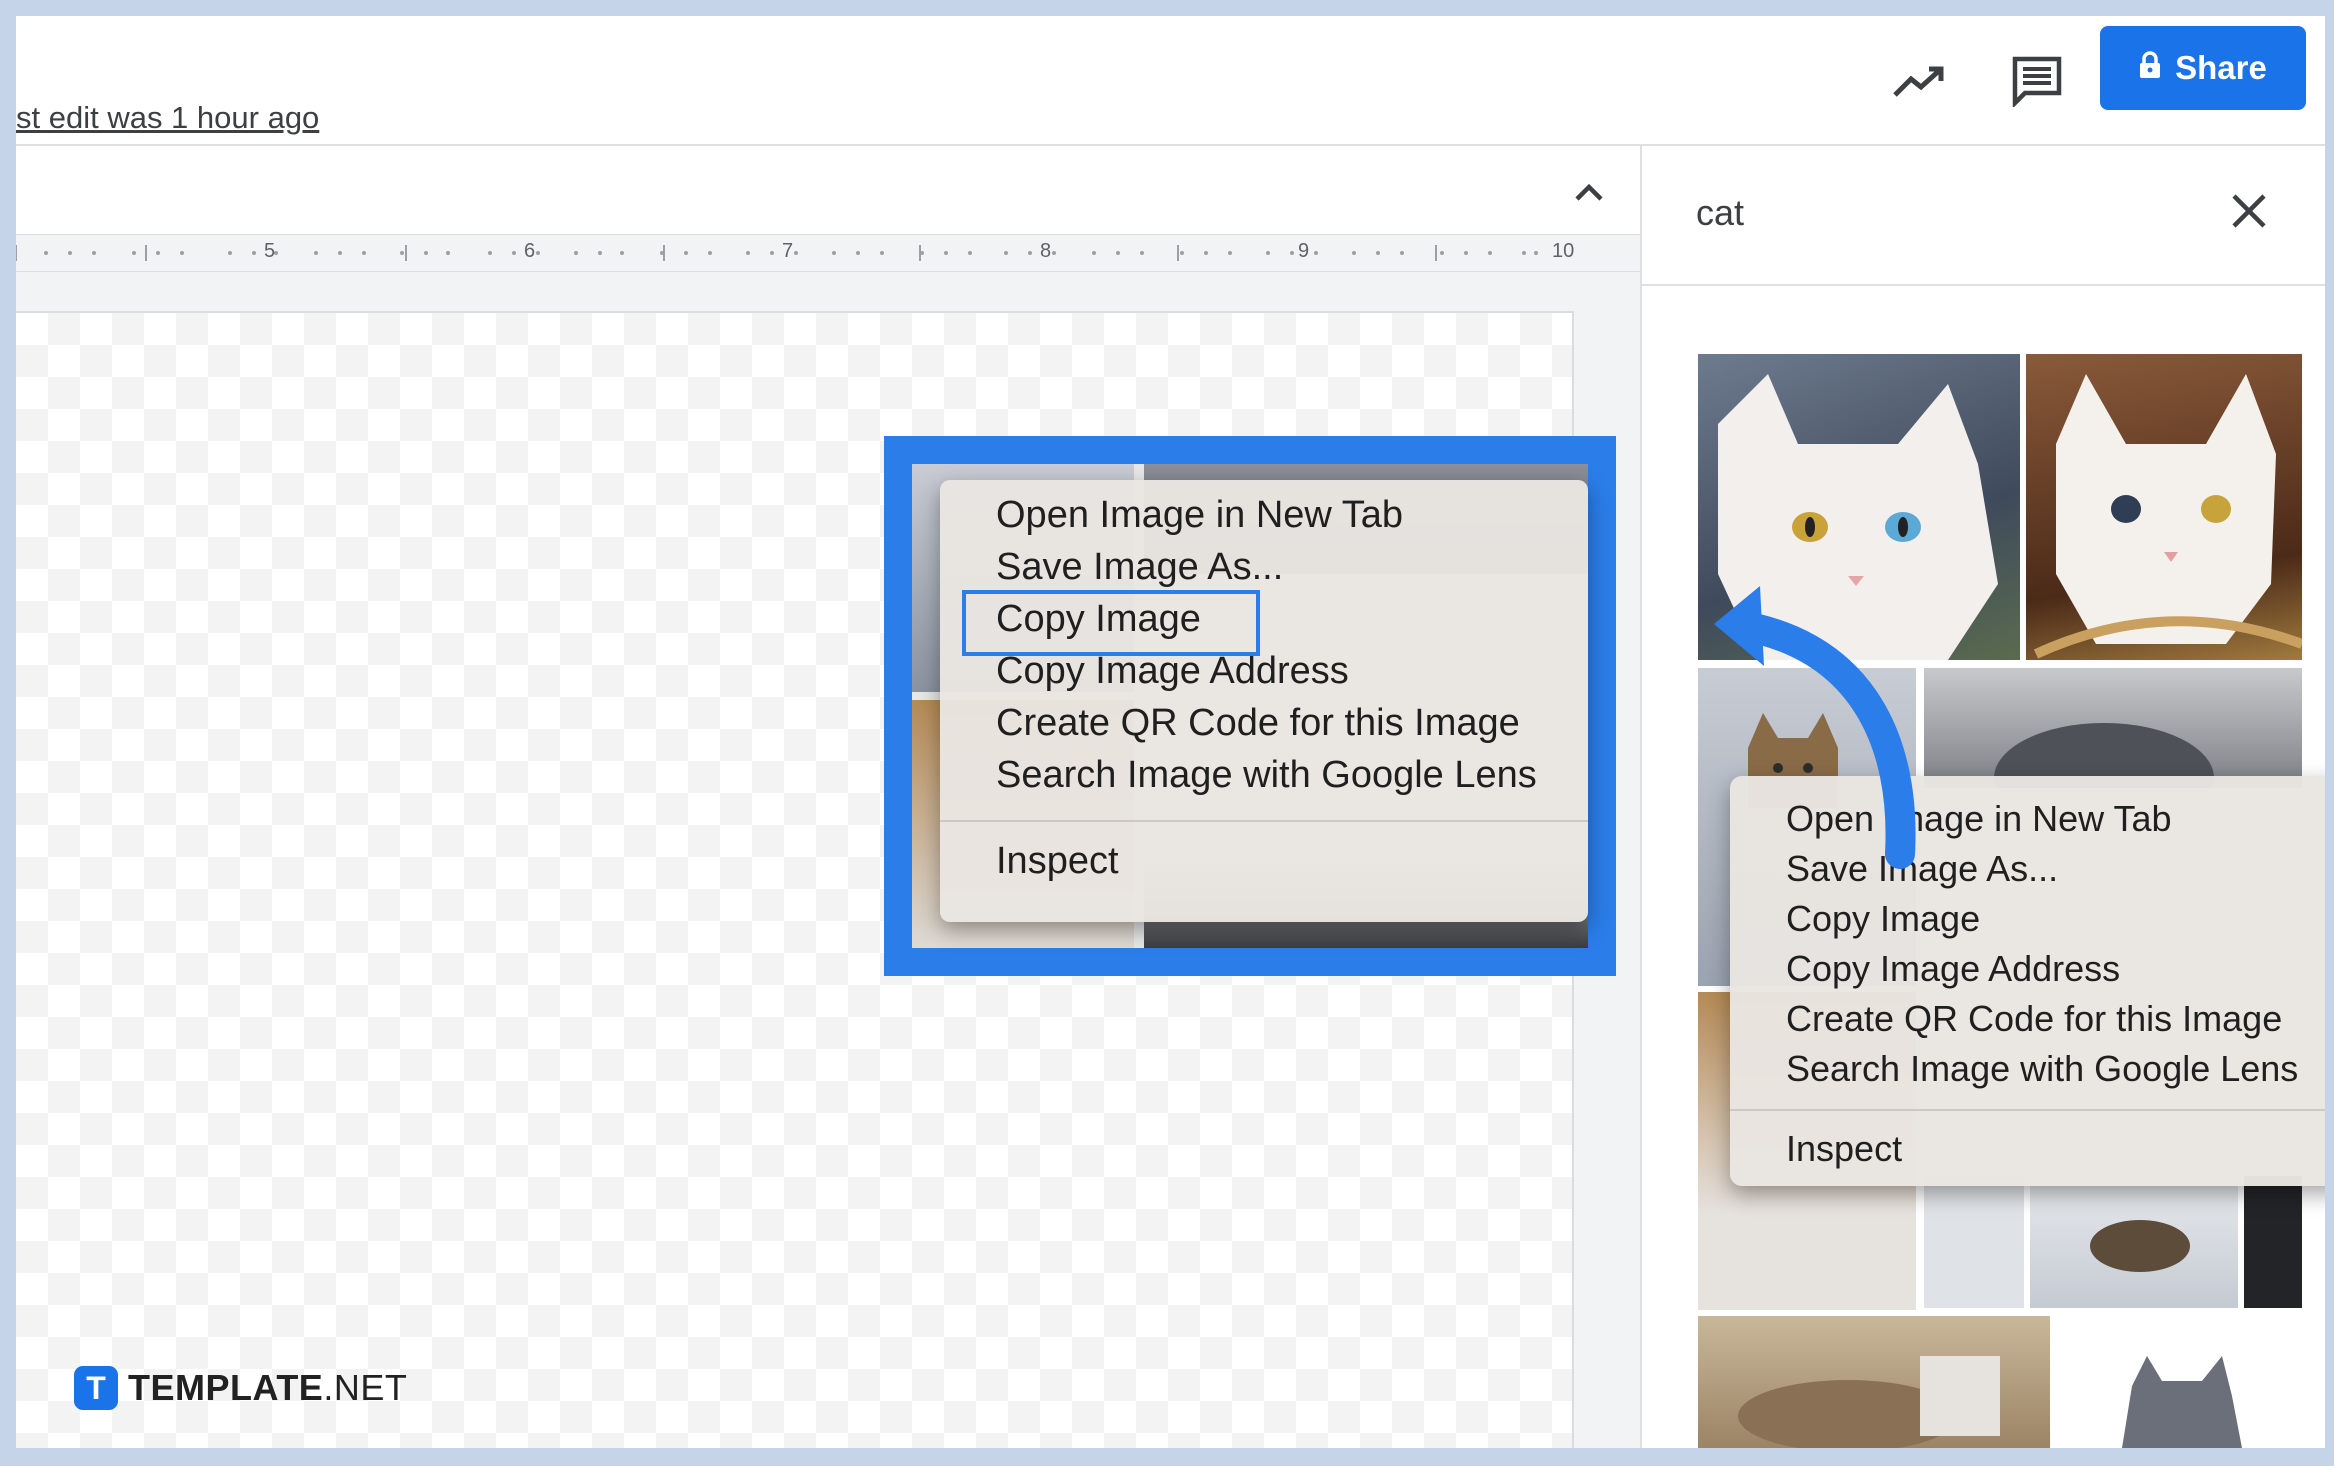 The width and height of the screenshot is (2334, 1466). What do you see at coordinates (1883, 919) in the screenshot?
I see `menu-item-copy-image: Copy Image` at bounding box center [1883, 919].